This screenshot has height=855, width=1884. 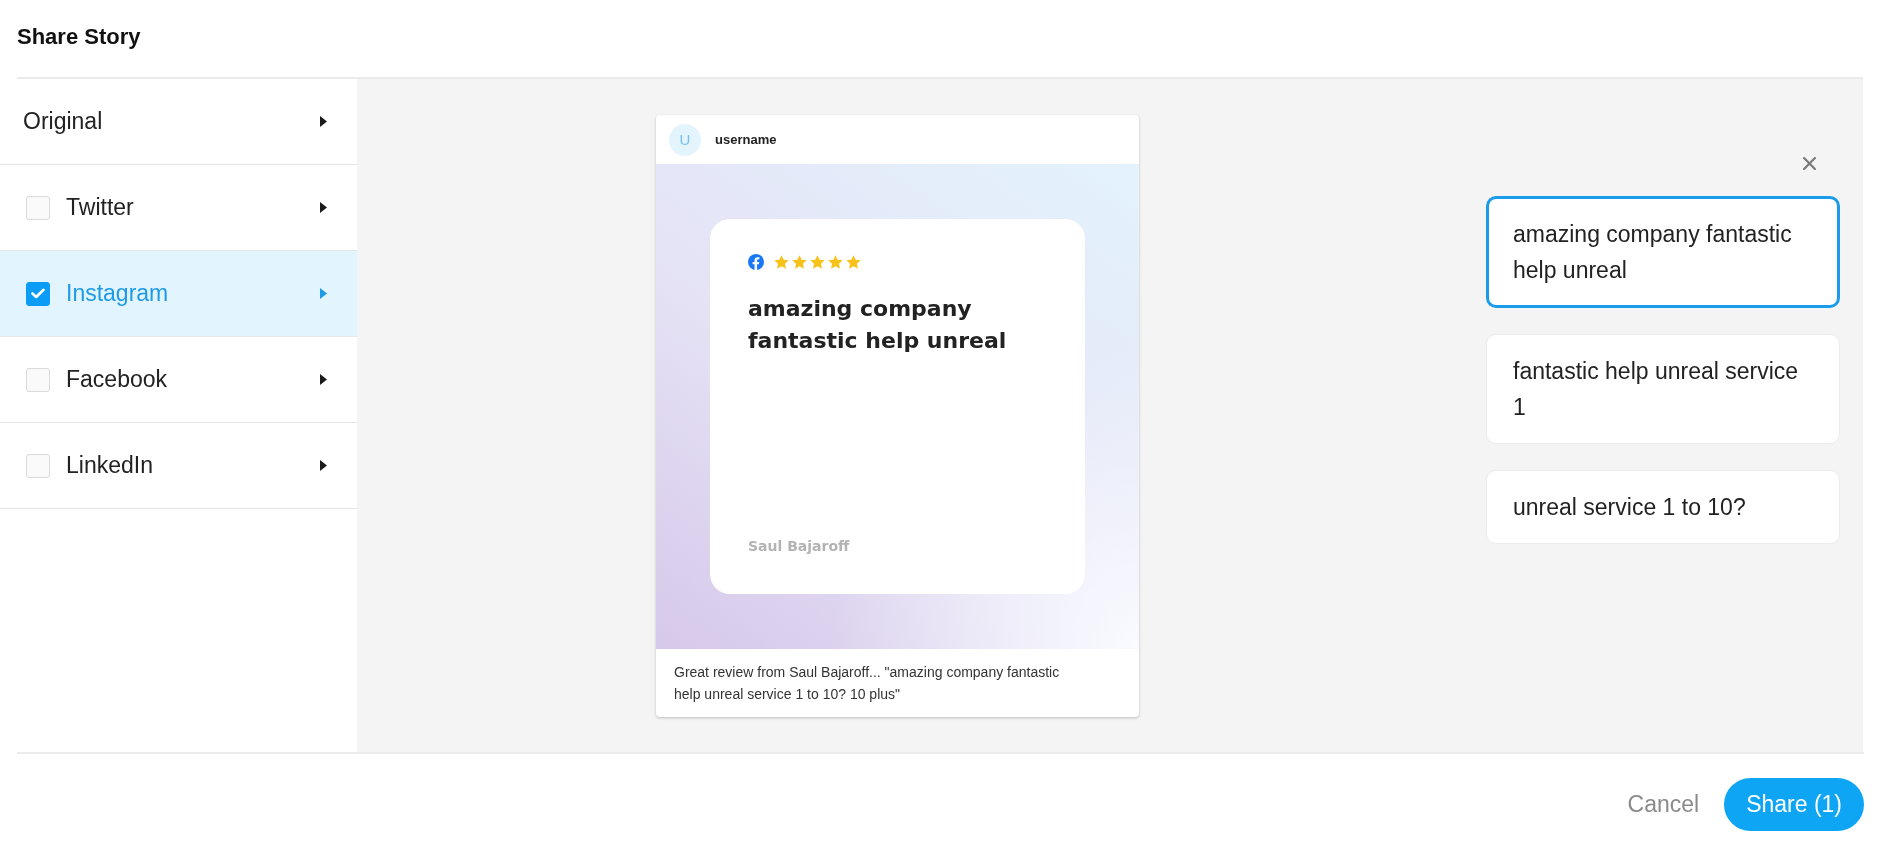 What do you see at coordinates (685, 139) in the screenshot?
I see `avatar: U` at bounding box center [685, 139].